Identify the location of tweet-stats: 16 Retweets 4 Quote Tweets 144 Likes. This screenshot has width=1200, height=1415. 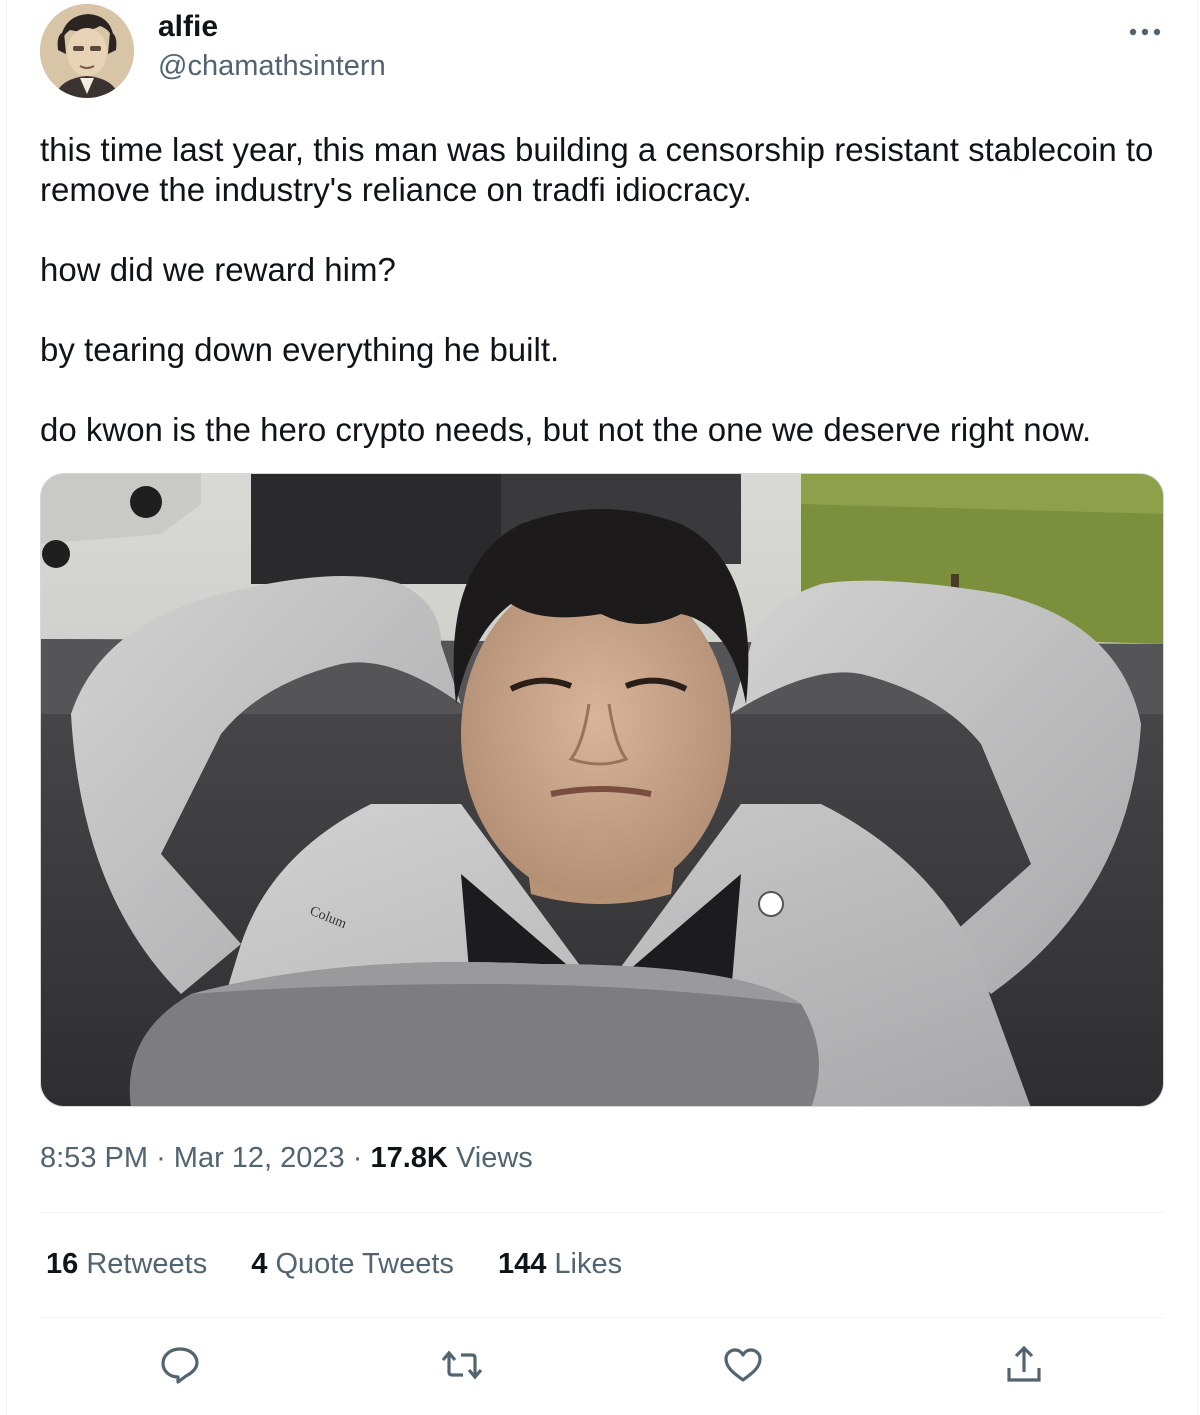
(352, 1264).